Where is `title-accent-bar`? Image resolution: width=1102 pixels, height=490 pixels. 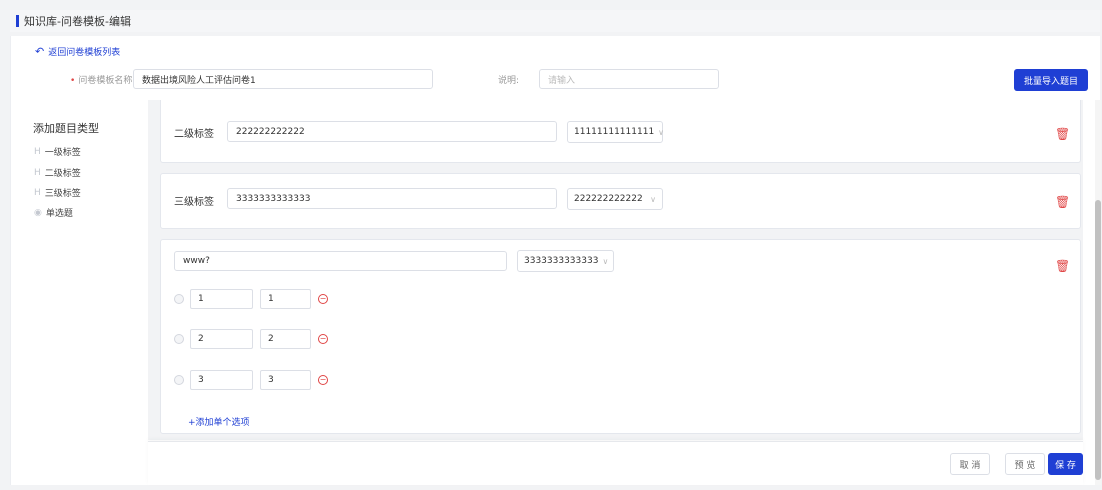
title-accent-bar is located at coordinates (17, 21).